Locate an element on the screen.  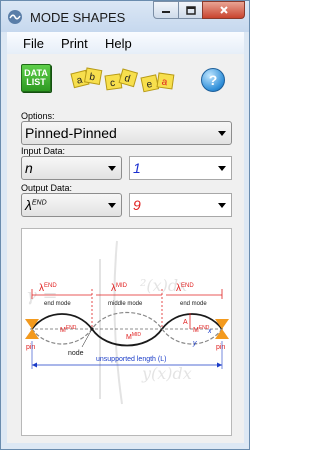
end-mode-right-label: end mode is located at coordinates (193, 304).